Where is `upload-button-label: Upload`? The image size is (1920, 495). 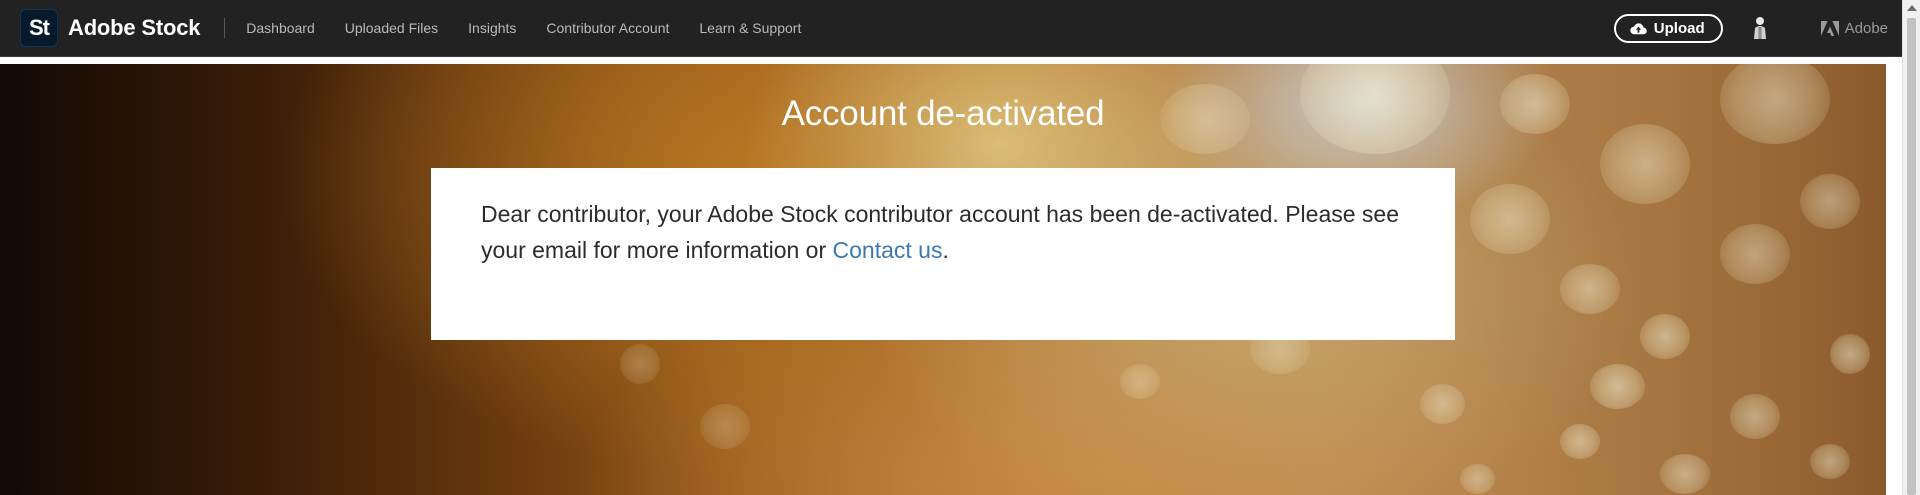 upload-button-label: Upload is located at coordinates (1679, 28).